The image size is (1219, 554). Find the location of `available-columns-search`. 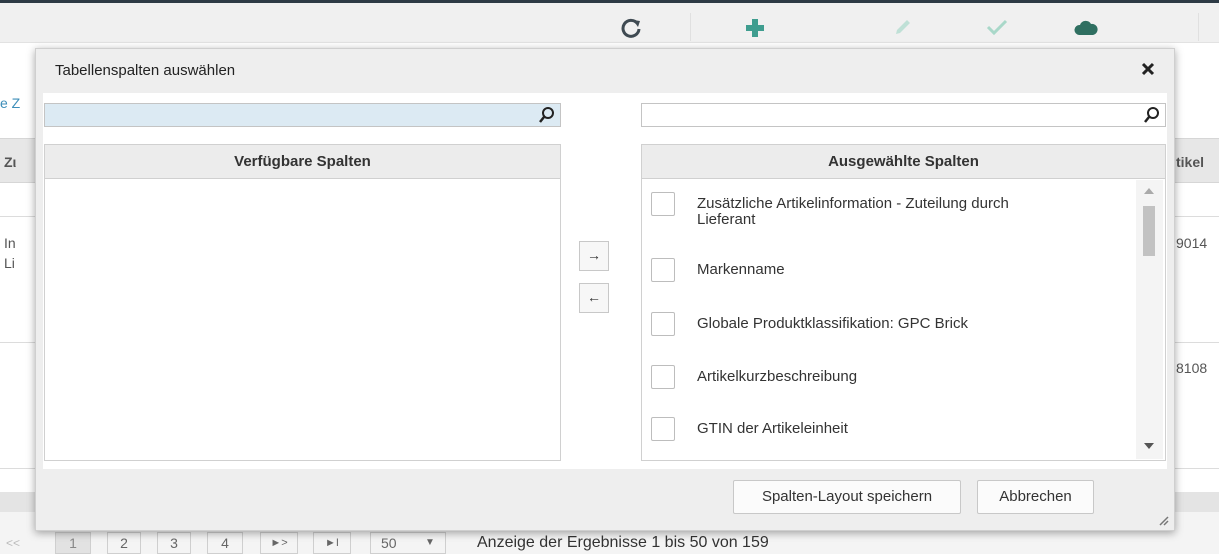

available-columns-search is located at coordinates (302, 115).